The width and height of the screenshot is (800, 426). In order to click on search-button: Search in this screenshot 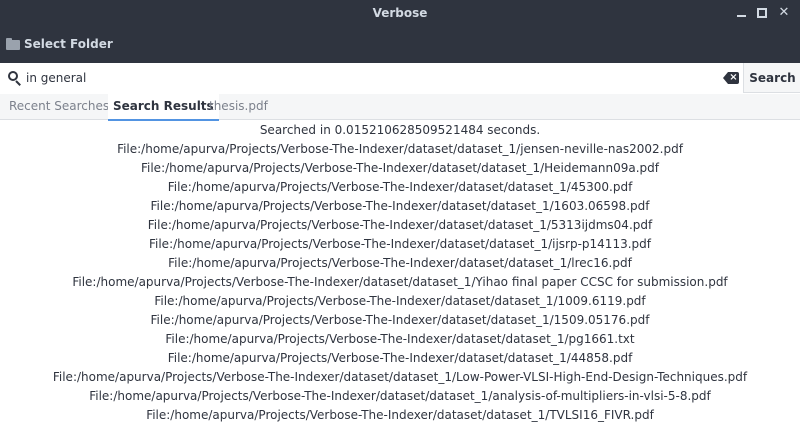, I will do `click(772, 78)`.